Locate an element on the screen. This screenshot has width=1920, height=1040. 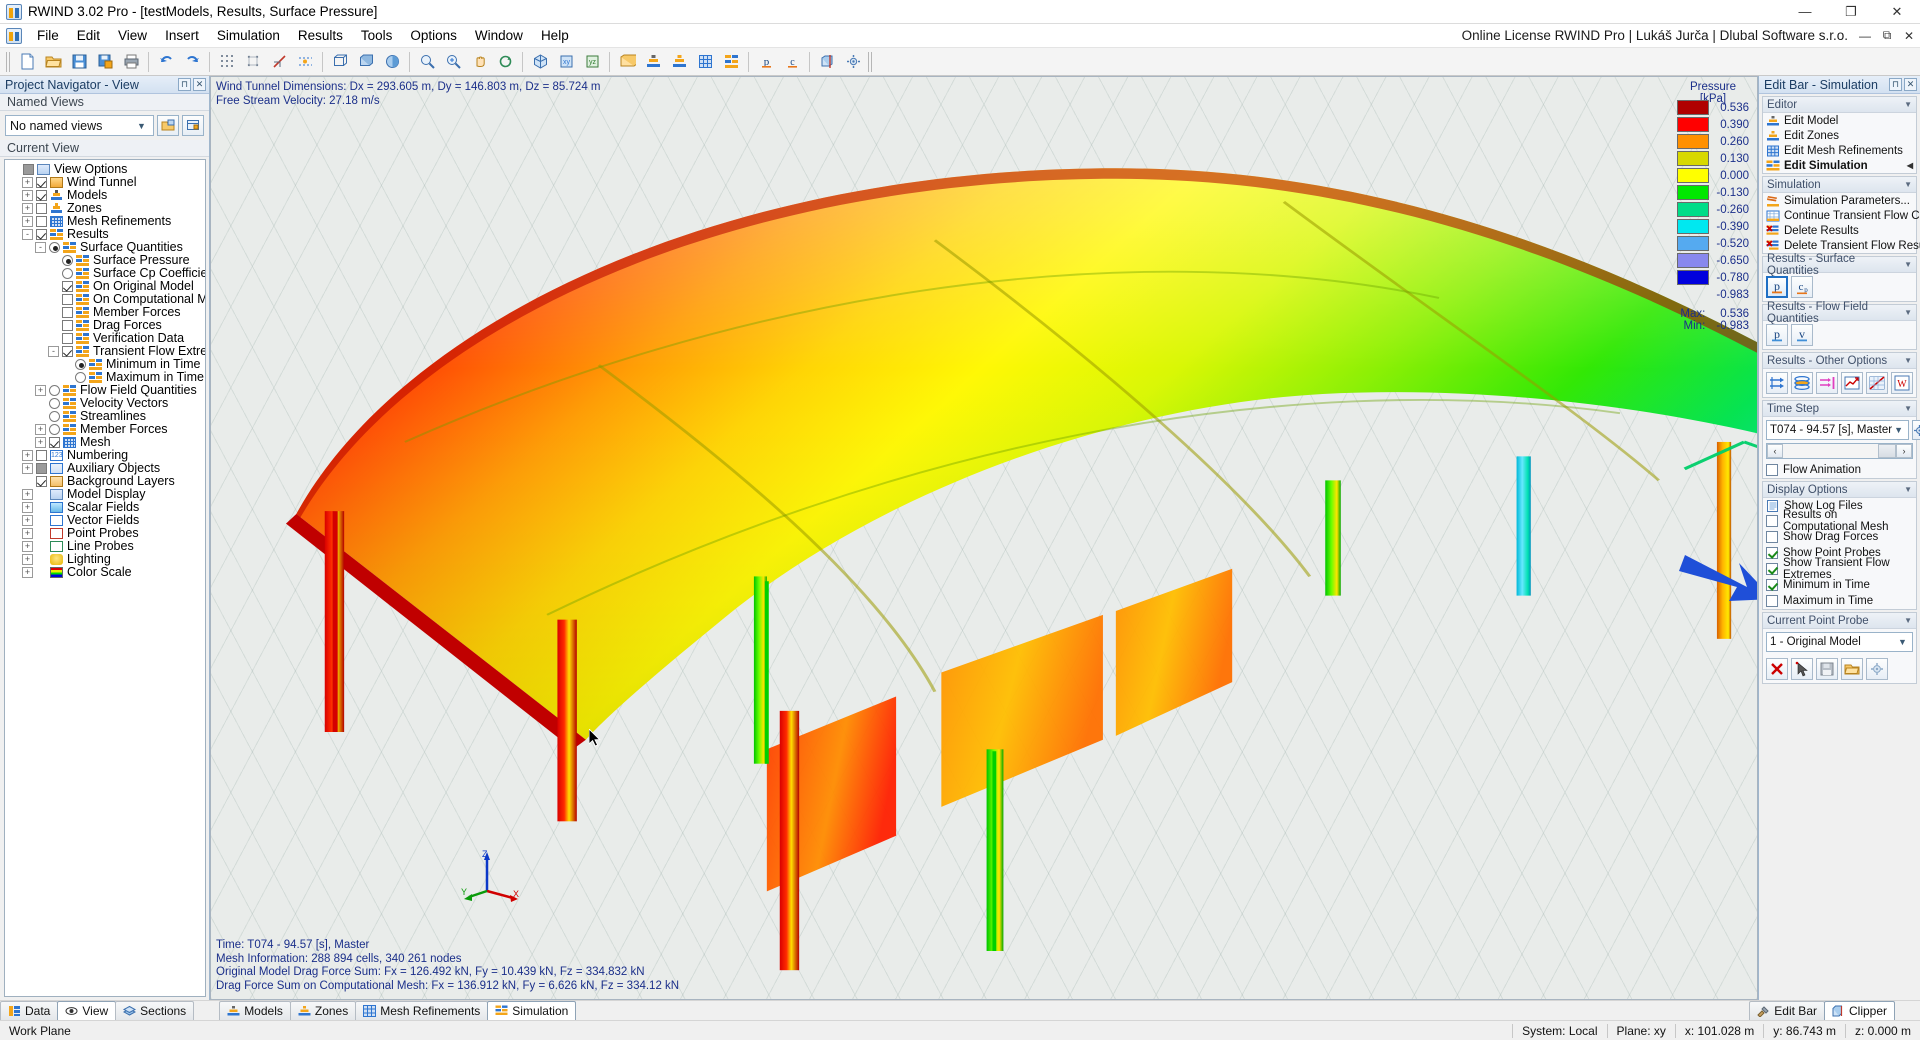
tab-mesh-refinements: Mesh Refinements is located at coordinates (422, 1010).